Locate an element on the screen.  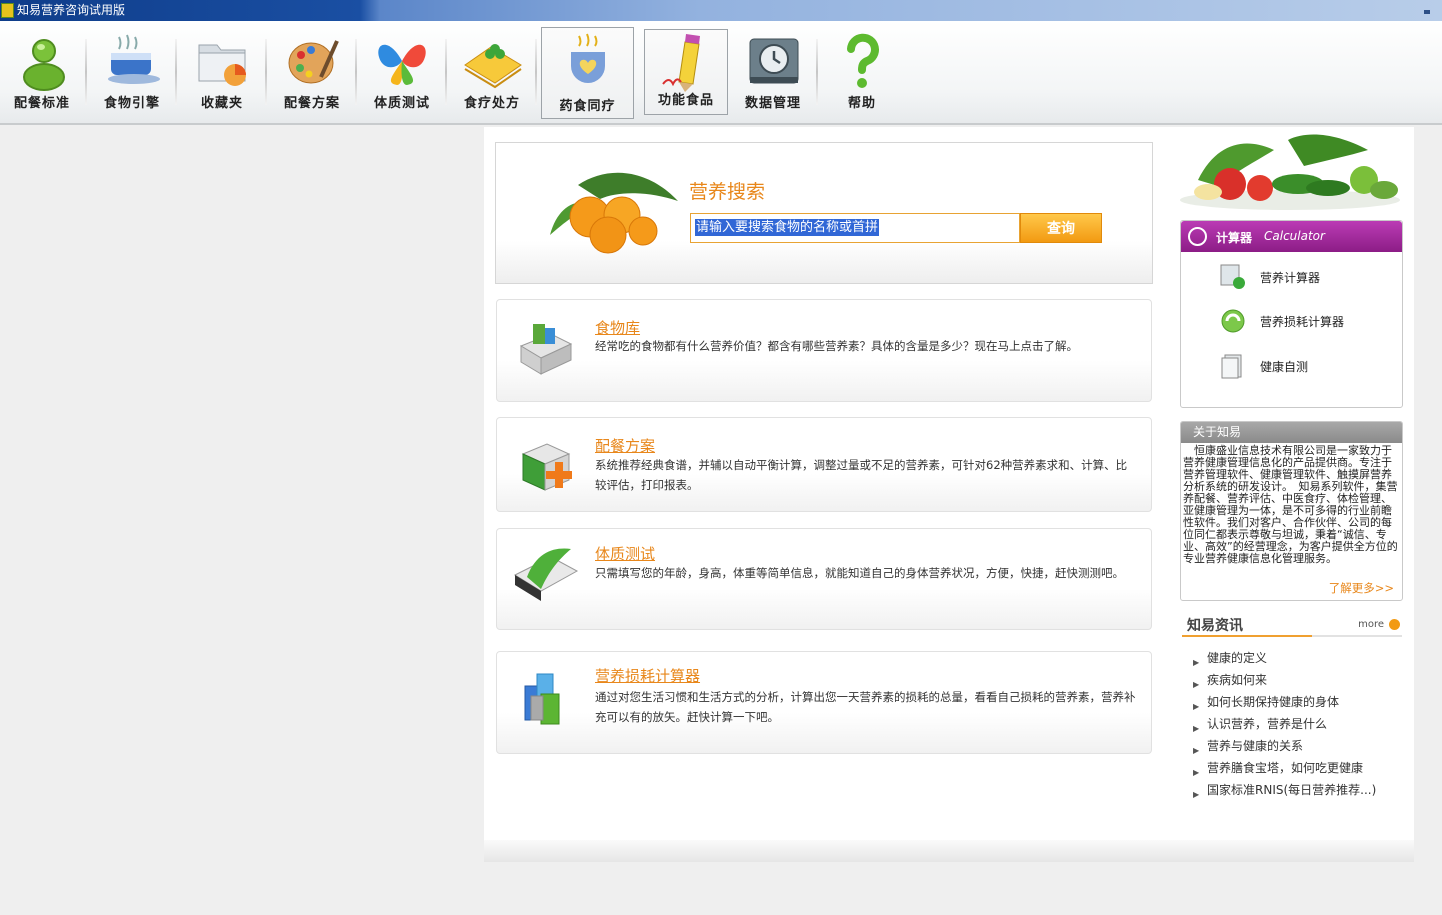
search-button: 查询 is located at coordinates (1061, 228).